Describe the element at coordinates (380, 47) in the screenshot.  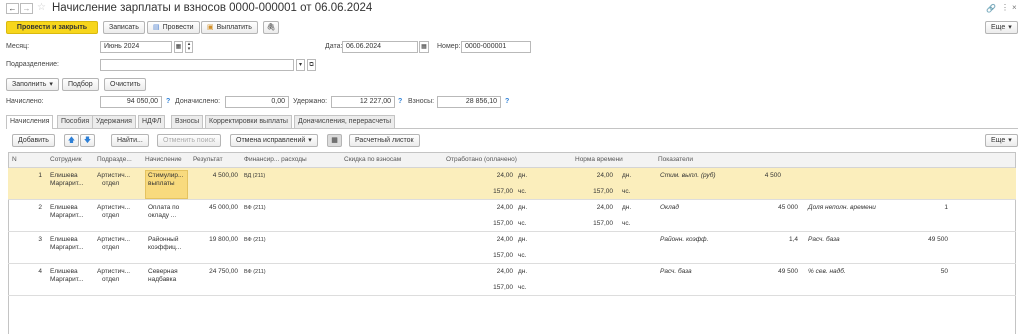
I see `date-field: 06.06.2024` at that location.